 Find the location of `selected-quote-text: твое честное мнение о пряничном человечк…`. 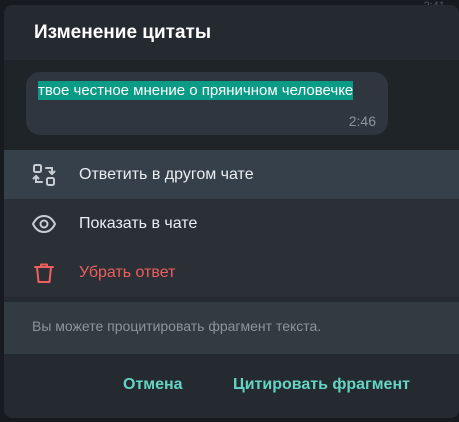

selected-quote-text: твое честное мнение о пряничном человечк… is located at coordinates (196, 90).